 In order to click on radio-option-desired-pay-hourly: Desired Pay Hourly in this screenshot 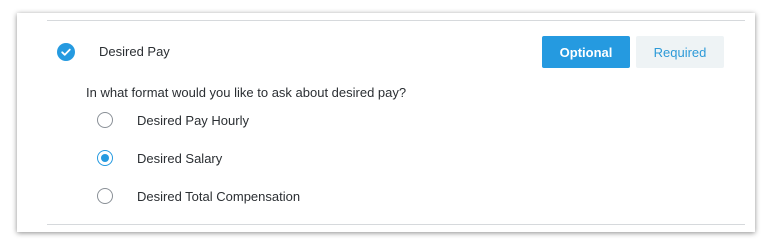, I will do `click(247, 121)`.